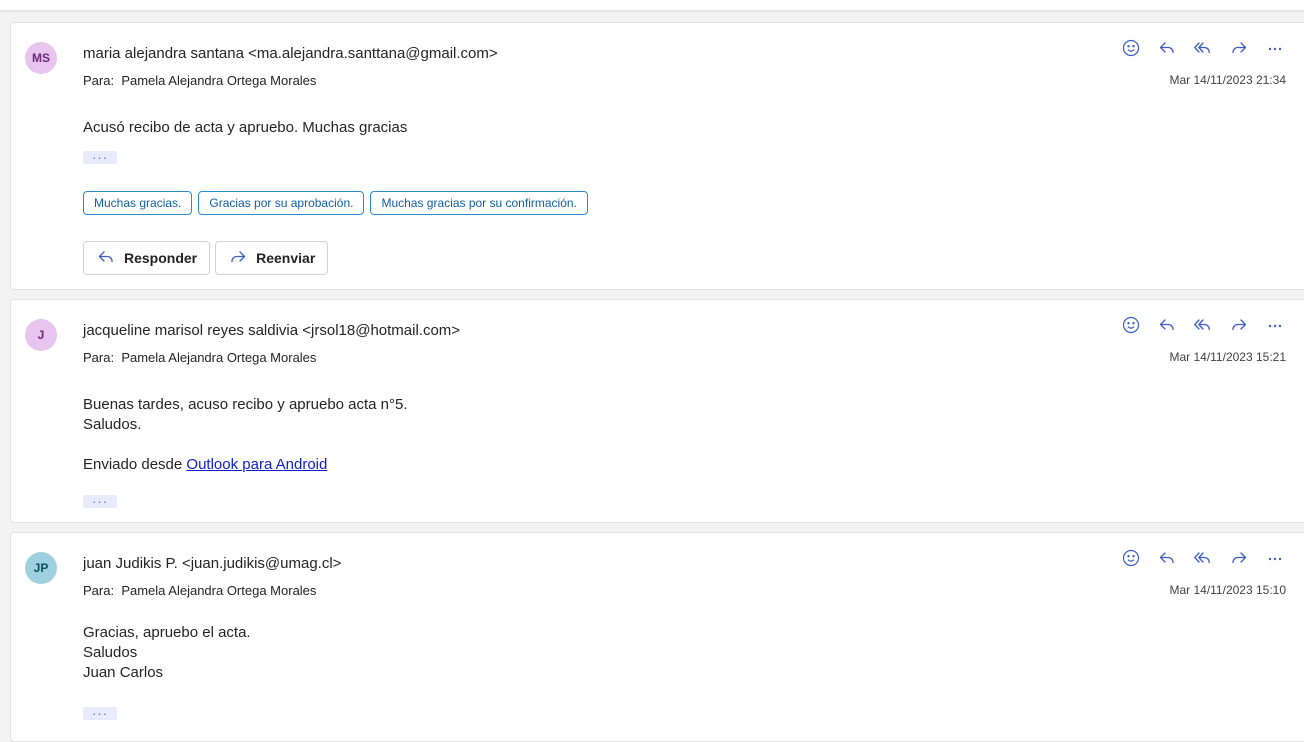 Image resolution: width=1304 pixels, height=742 pixels. I want to click on suggested-reply: Gracias por su aprobación., so click(281, 203).